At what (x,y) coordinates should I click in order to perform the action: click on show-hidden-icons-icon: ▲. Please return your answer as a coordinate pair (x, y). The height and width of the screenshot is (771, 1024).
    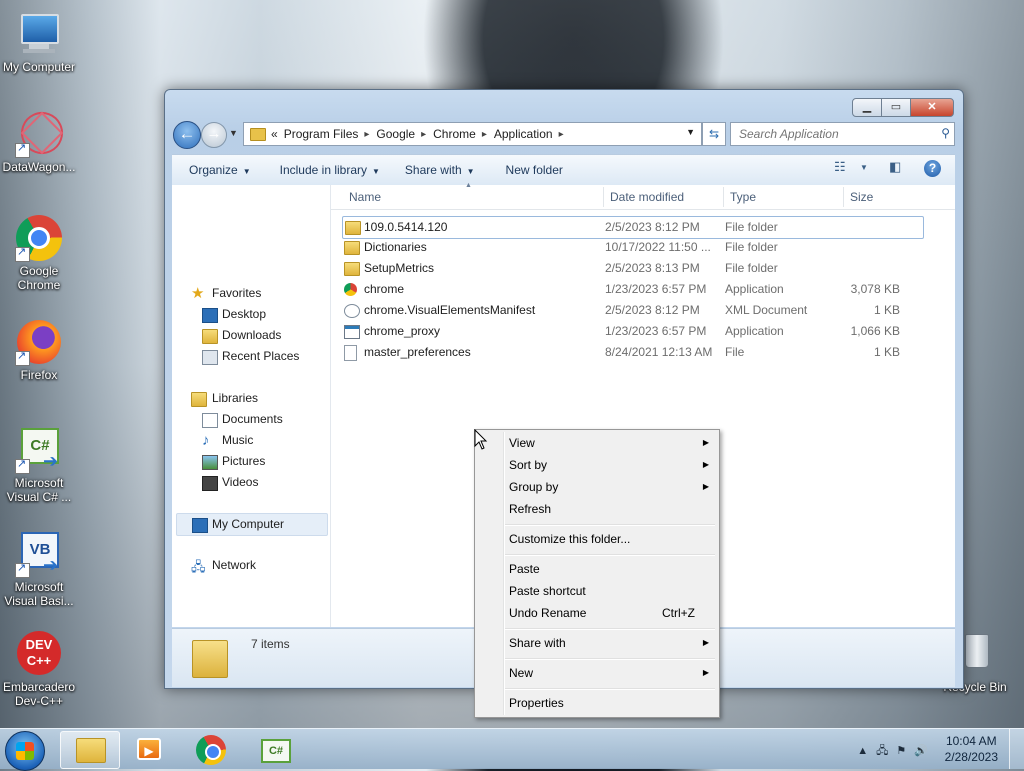
    Looking at the image, I should click on (866, 751).